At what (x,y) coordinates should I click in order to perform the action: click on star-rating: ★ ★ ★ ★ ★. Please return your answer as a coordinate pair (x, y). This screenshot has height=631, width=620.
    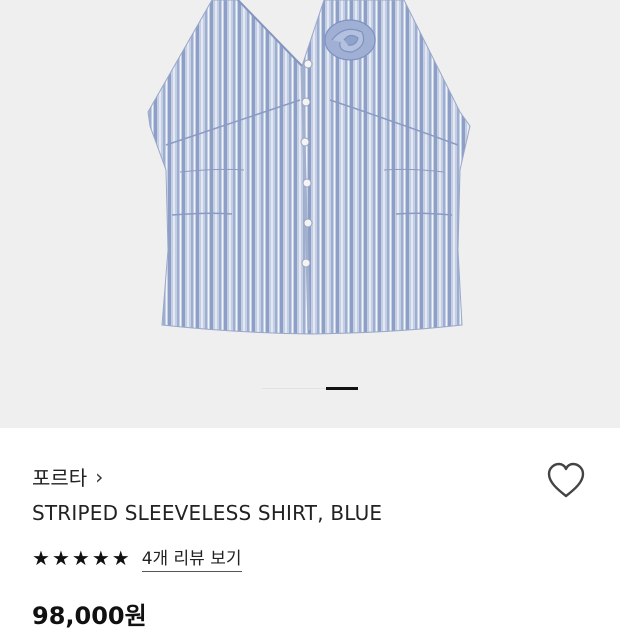
    Looking at the image, I should click on (81, 558).